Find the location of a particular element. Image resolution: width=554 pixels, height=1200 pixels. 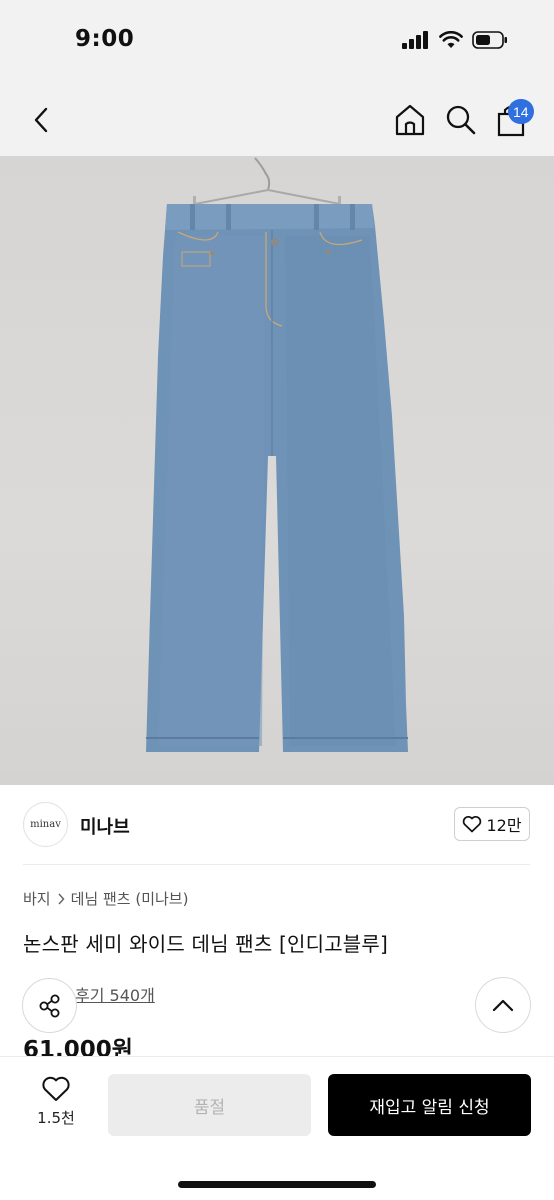

brand-like-count: 12만 is located at coordinates (504, 825).